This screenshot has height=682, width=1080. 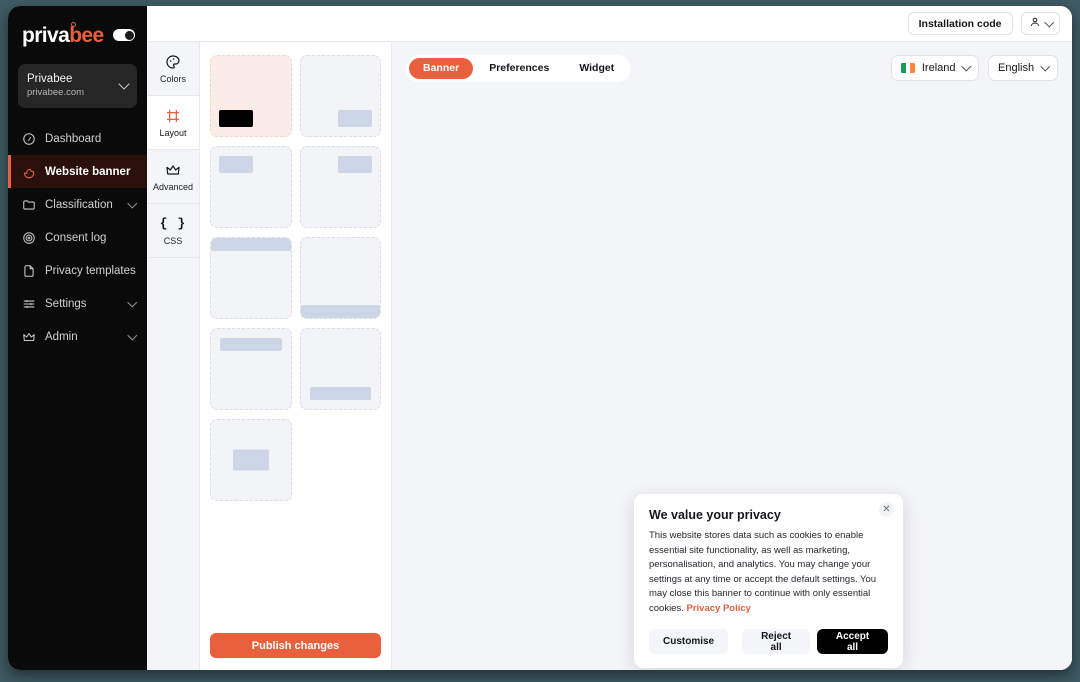 What do you see at coordinates (719, 608) in the screenshot?
I see `privacy-policy-link: Privacy Policy` at bounding box center [719, 608].